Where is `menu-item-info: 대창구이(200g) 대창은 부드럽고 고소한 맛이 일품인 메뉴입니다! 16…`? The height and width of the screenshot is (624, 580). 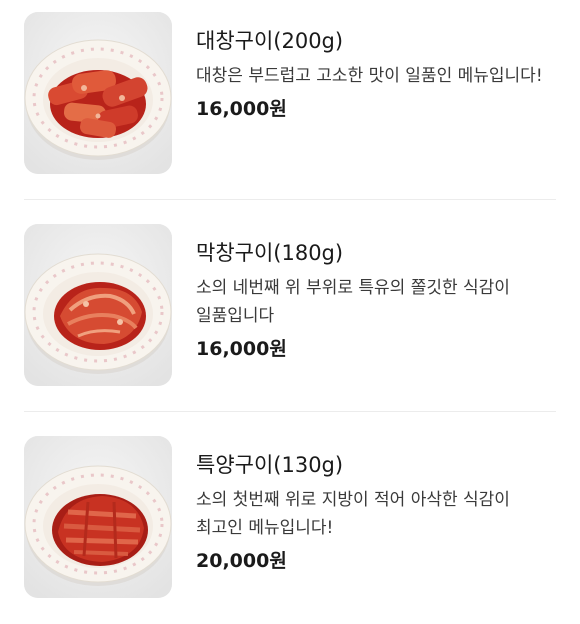
menu-item-info: 대창구이(200g) 대창은 부드럽고 고소한 맛이 일품인 메뉴입니다! 16… is located at coordinates (376, 74).